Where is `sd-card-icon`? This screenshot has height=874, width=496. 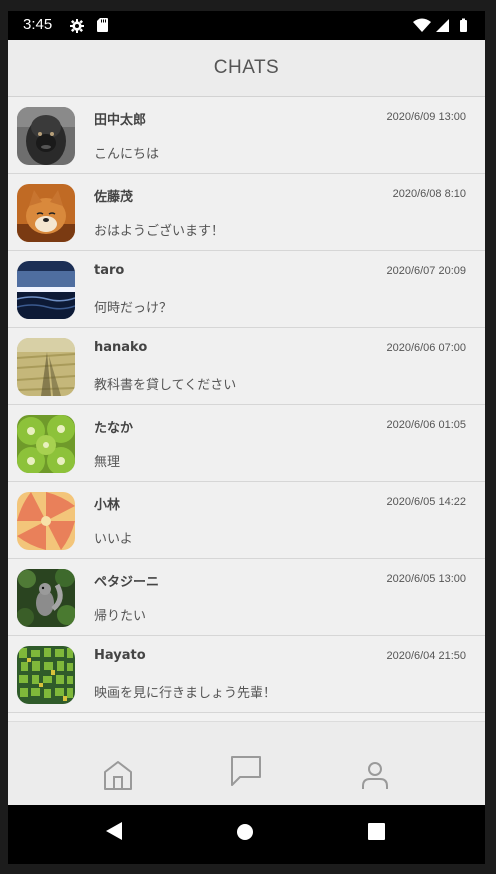 sd-card-icon is located at coordinates (102, 25).